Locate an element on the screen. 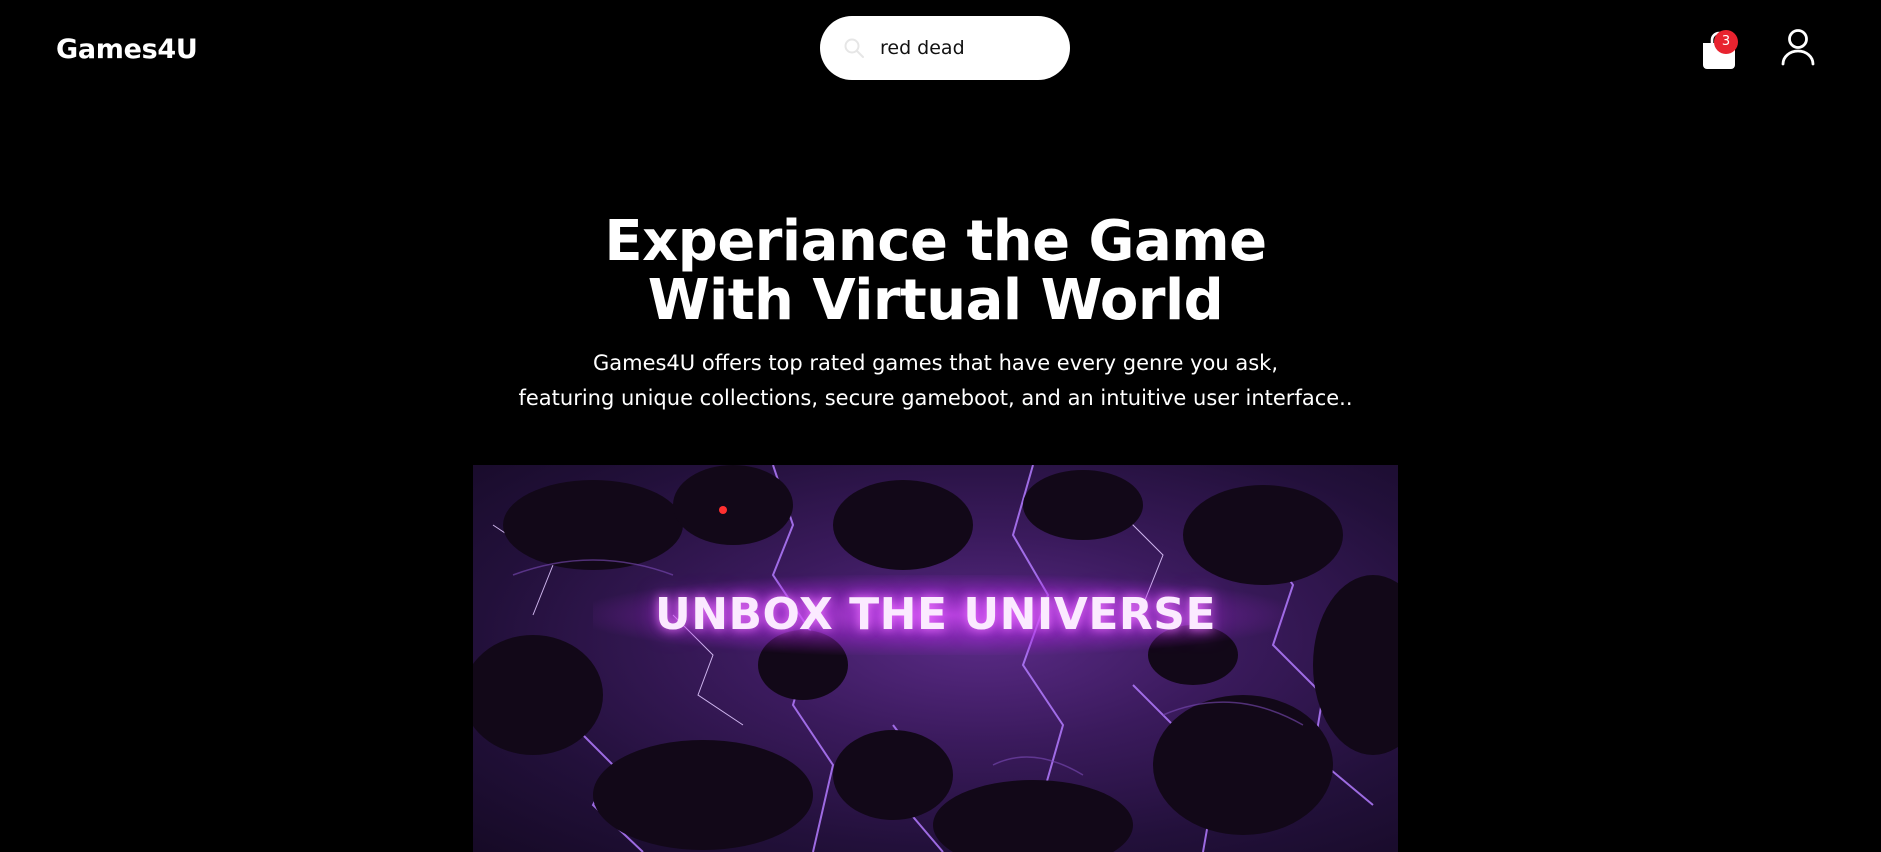  search-input is located at coordinates (968, 48).